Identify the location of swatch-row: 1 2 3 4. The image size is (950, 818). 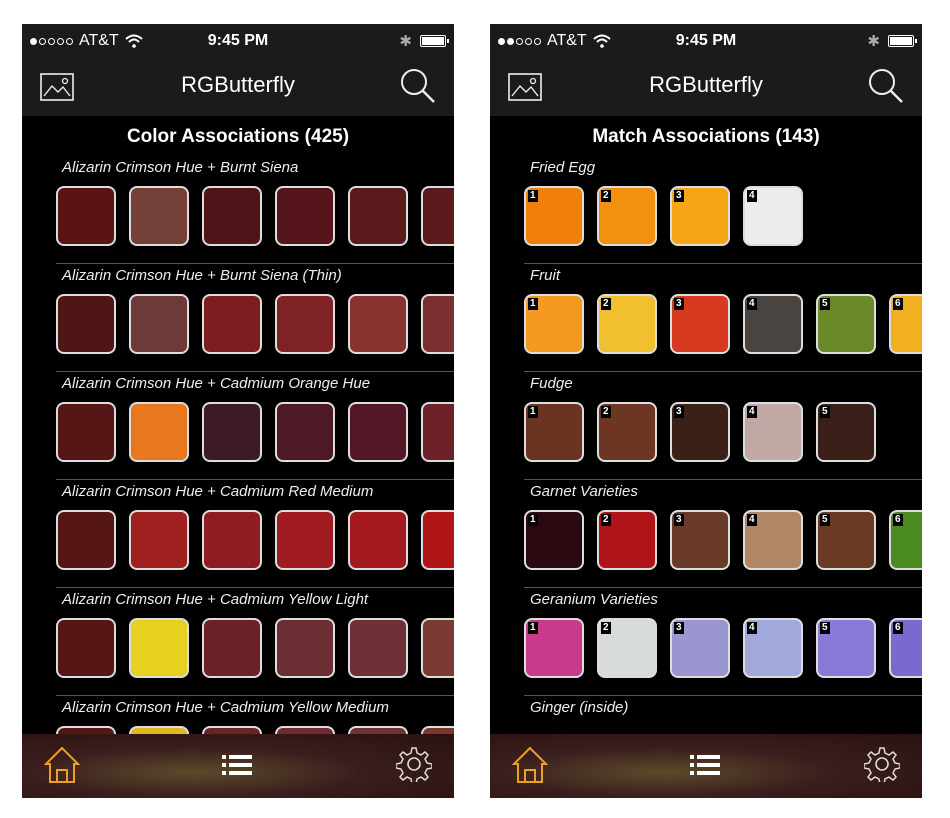
(723, 218).